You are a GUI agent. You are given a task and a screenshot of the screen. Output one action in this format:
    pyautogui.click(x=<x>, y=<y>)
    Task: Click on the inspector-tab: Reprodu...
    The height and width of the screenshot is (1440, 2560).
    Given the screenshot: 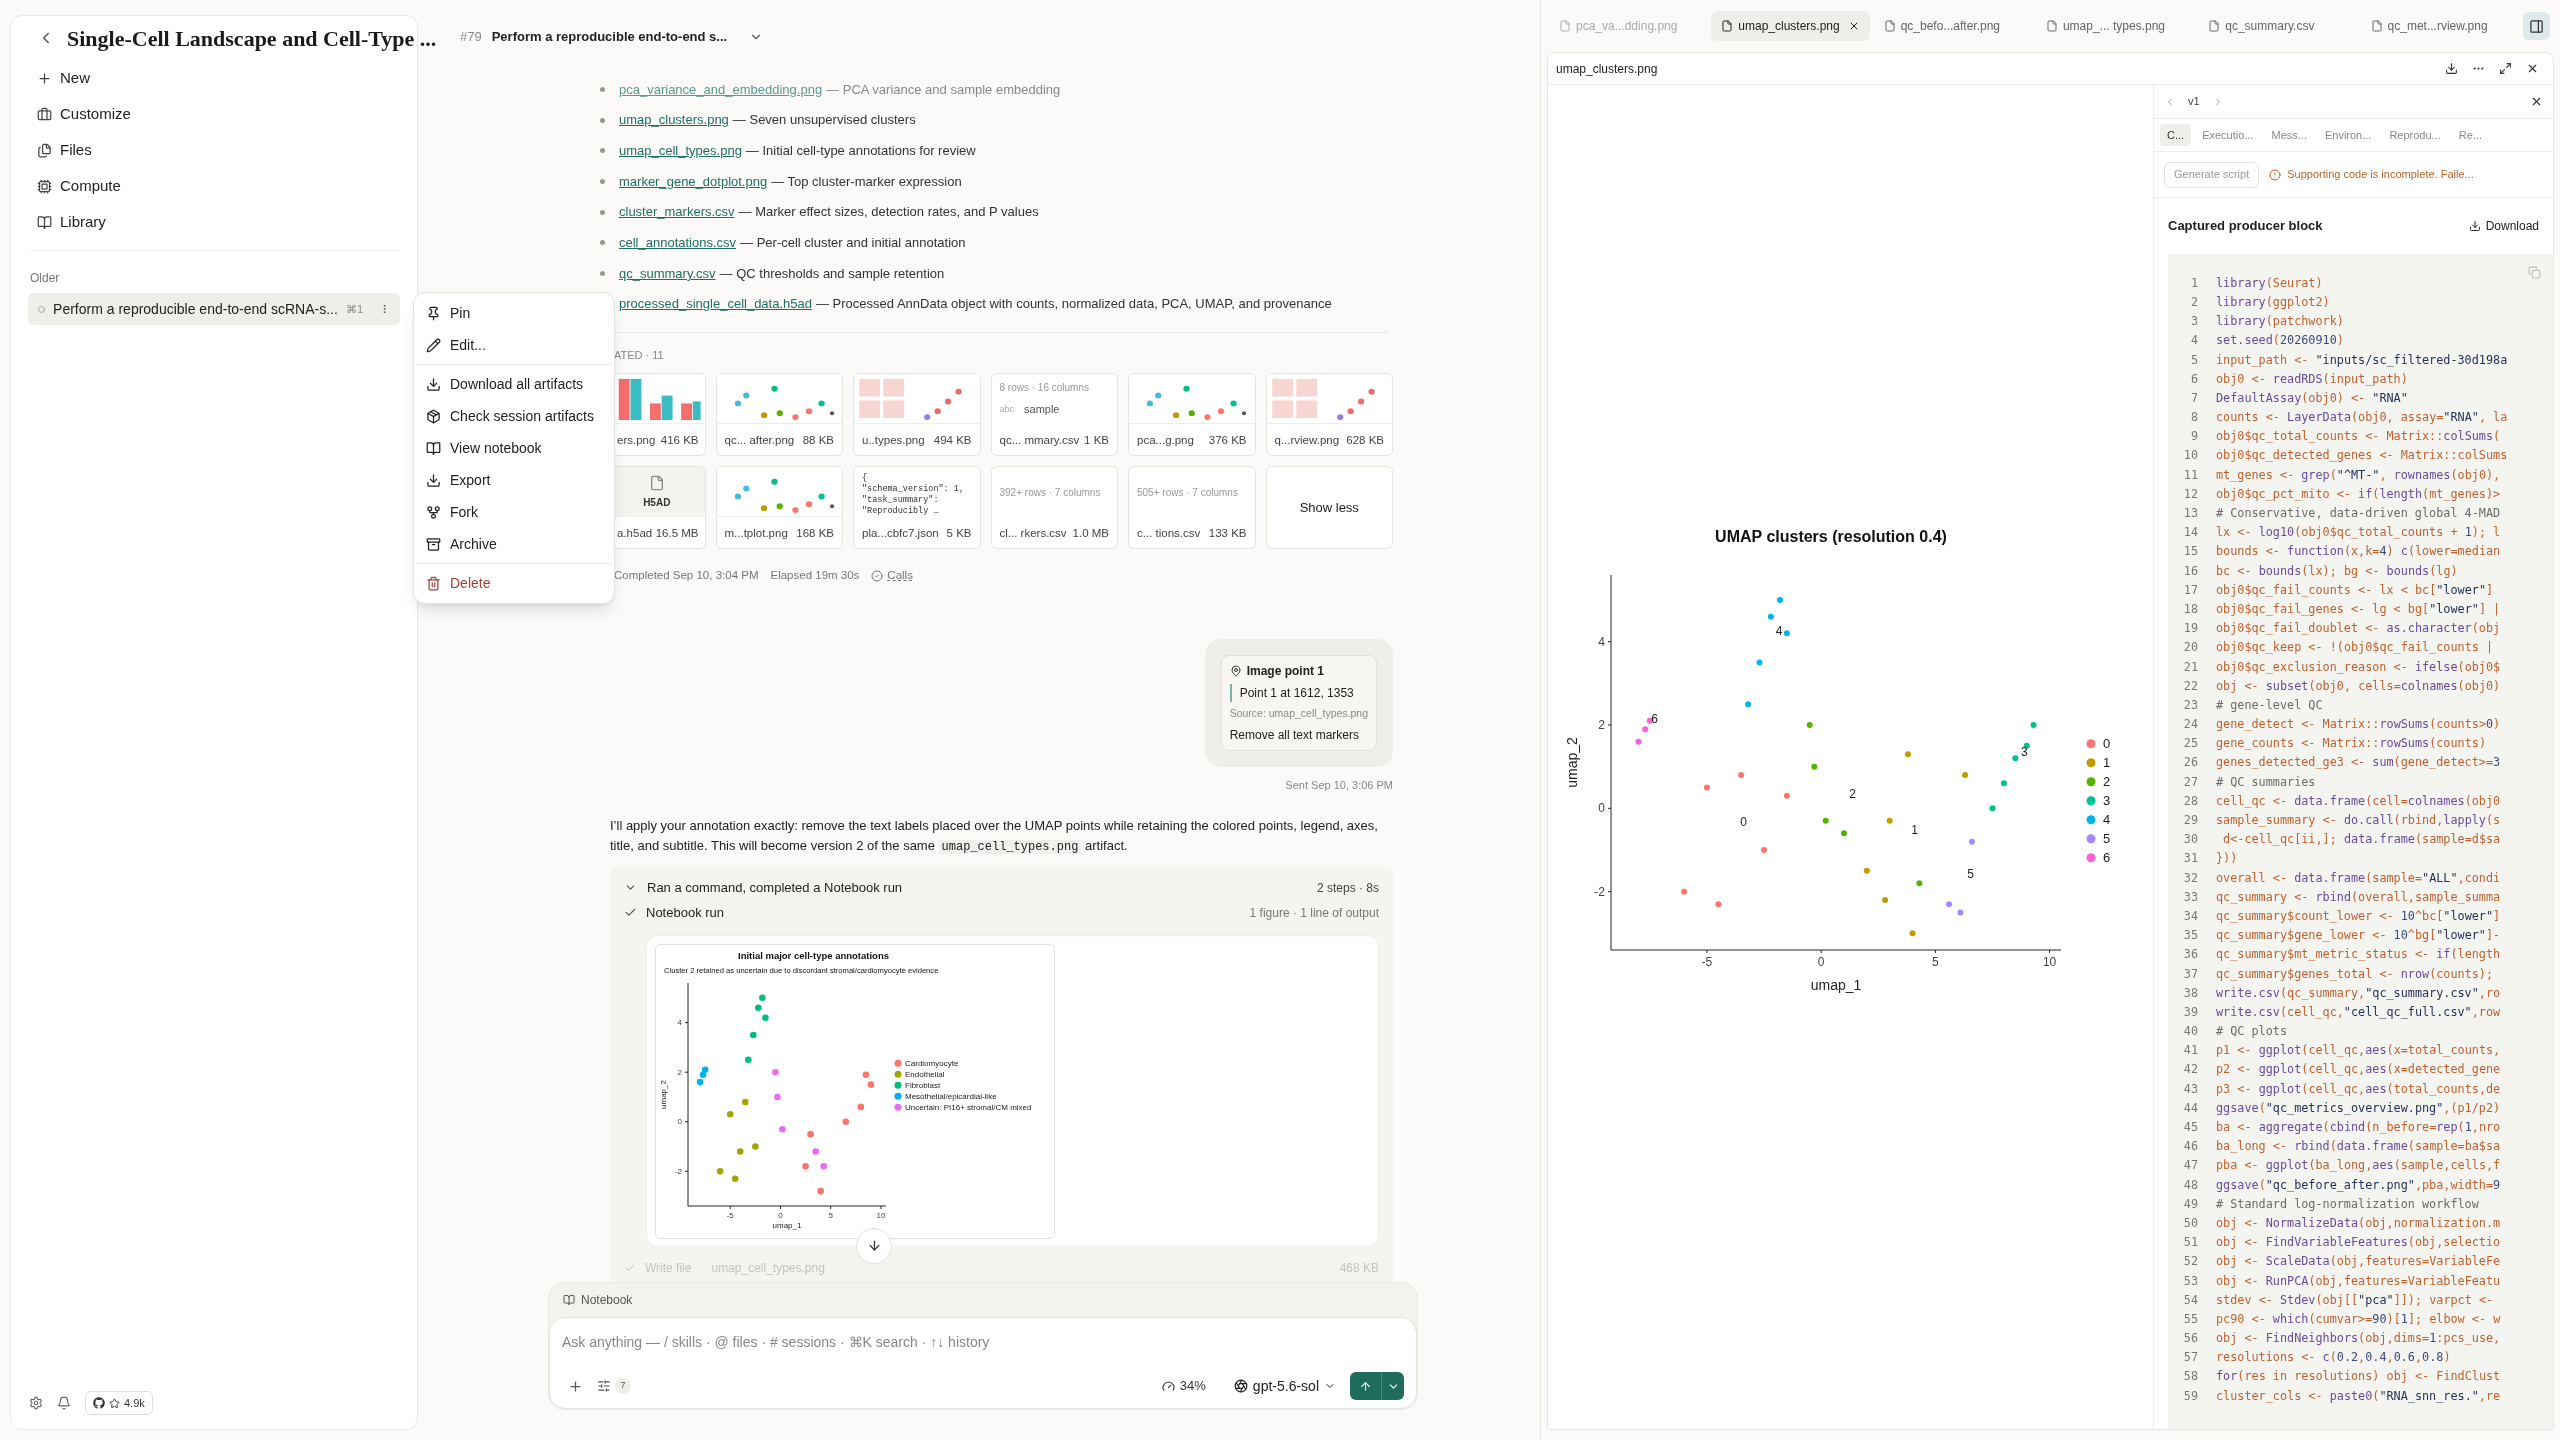 What is the action you would take?
    pyautogui.click(x=2415, y=135)
    